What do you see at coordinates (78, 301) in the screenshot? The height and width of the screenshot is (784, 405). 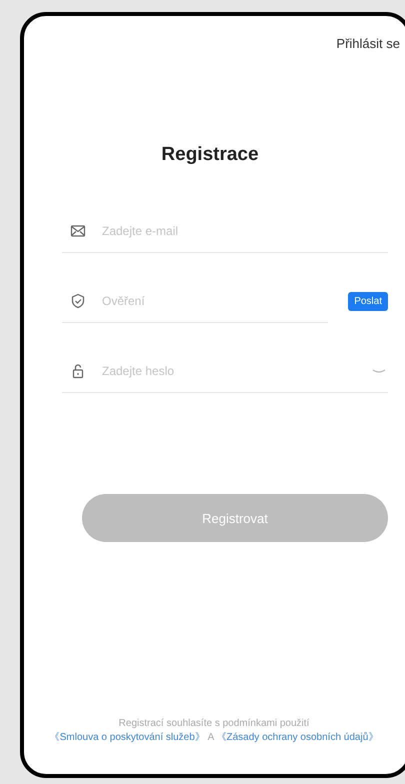 I see `shield-check-icon` at bounding box center [78, 301].